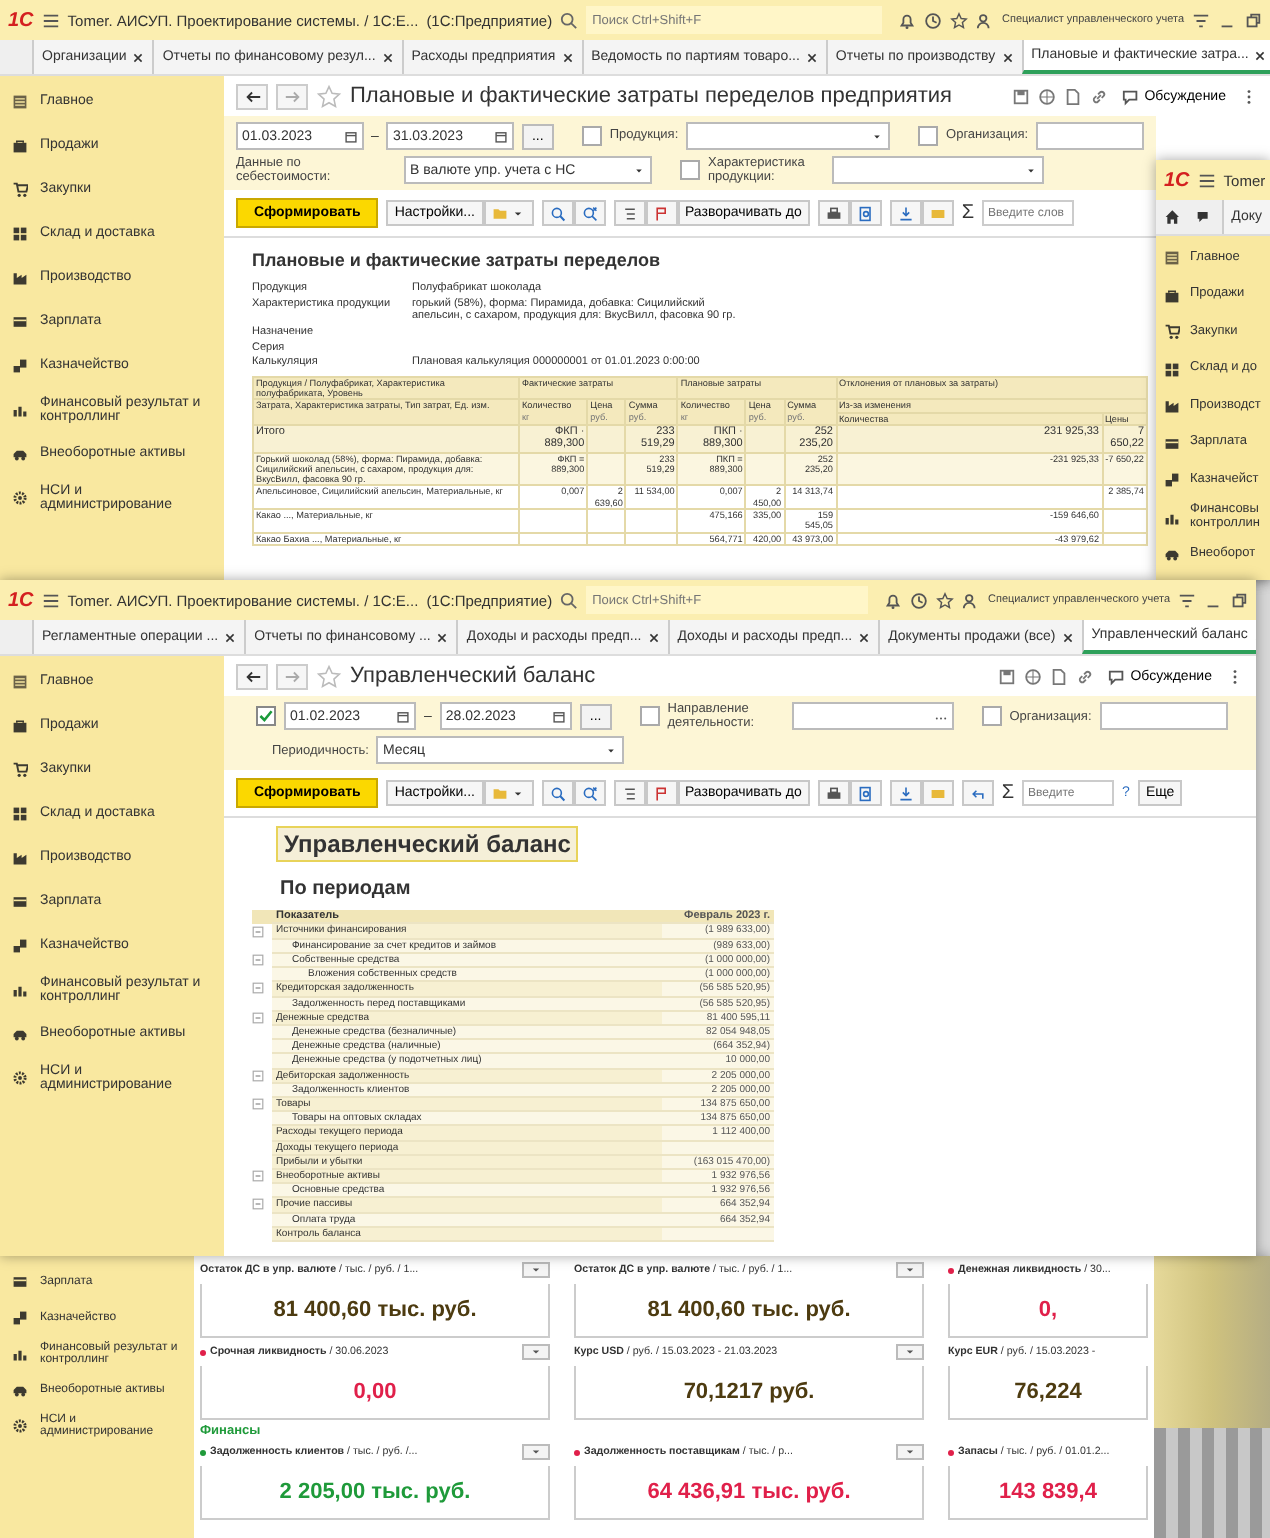 The width and height of the screenshot is (1270, 1538). What do you see at coordinates (20, 726) in the screenshot?
I see `bag-icon` at bounding box center [20, 726].